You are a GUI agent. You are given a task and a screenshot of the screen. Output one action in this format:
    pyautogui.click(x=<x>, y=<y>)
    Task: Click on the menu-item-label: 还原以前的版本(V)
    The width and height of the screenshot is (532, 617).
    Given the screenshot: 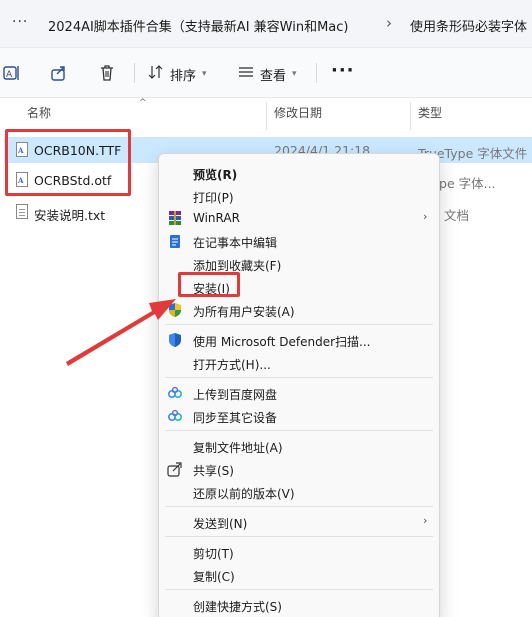 What is the action you would take?
    pyautogui.click(x=244, y=494)
    